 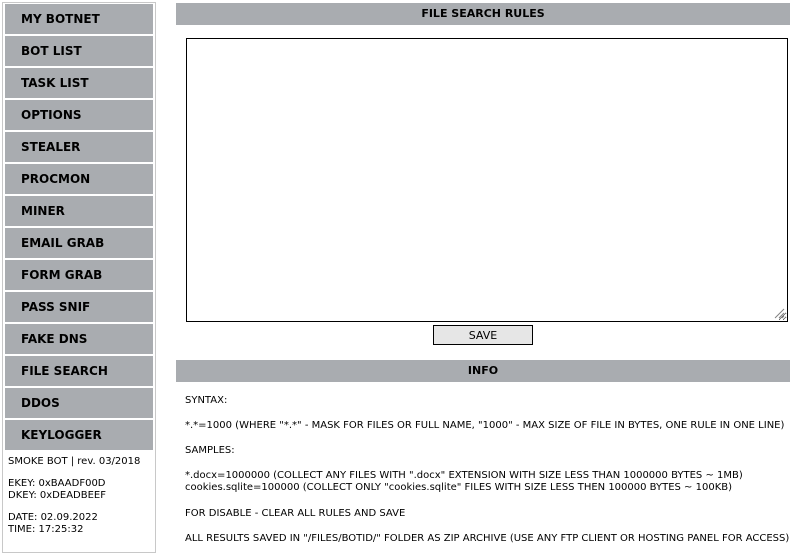 What do you see at coordinates (79, 275) in the screenshot?
I see `sidebar-item-form-grab: FORM GRAB` at bounding box center [79, 275].